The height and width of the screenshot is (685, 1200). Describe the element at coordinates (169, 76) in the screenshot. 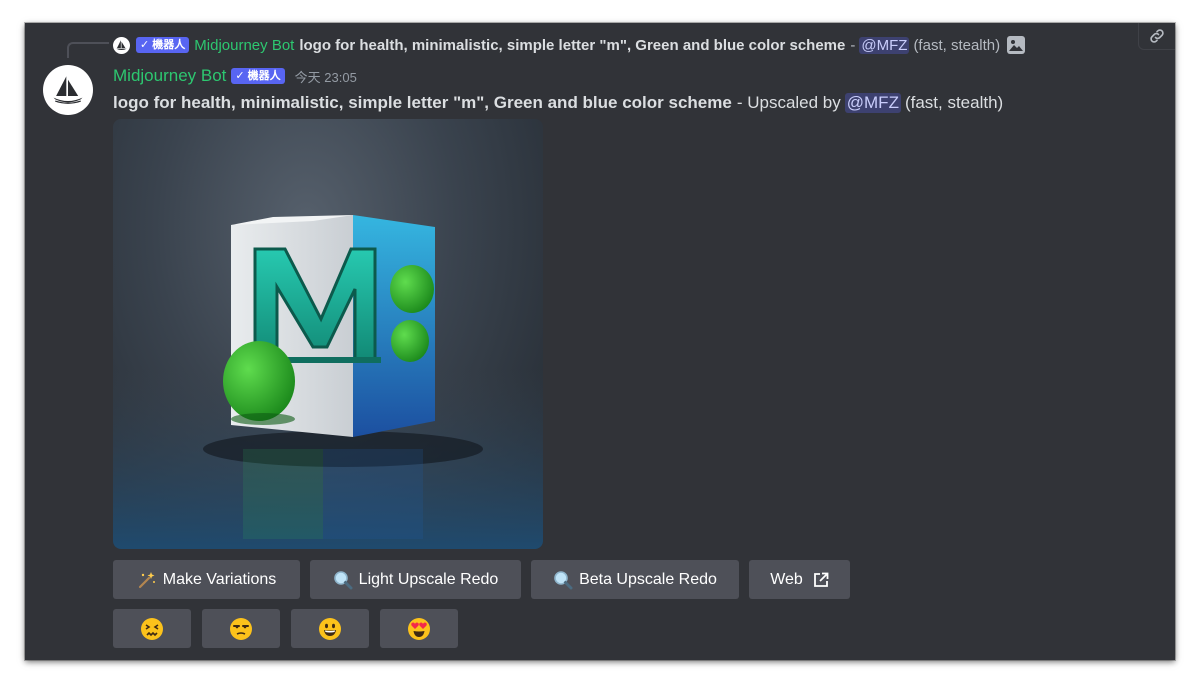

I see `message-author: Midjourney Bot` at that location.